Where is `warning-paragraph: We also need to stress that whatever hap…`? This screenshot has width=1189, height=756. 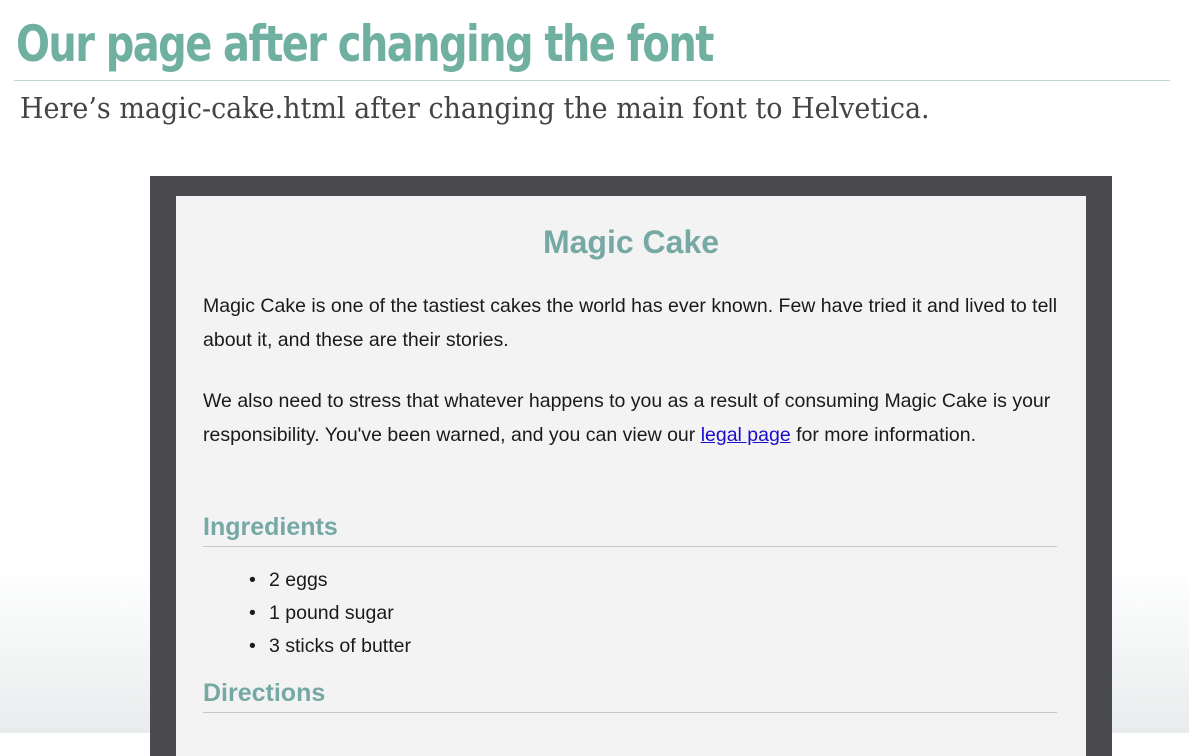 warning-paragraph: We also need to stress that whatever hap… is located at coordinates (633, 418).